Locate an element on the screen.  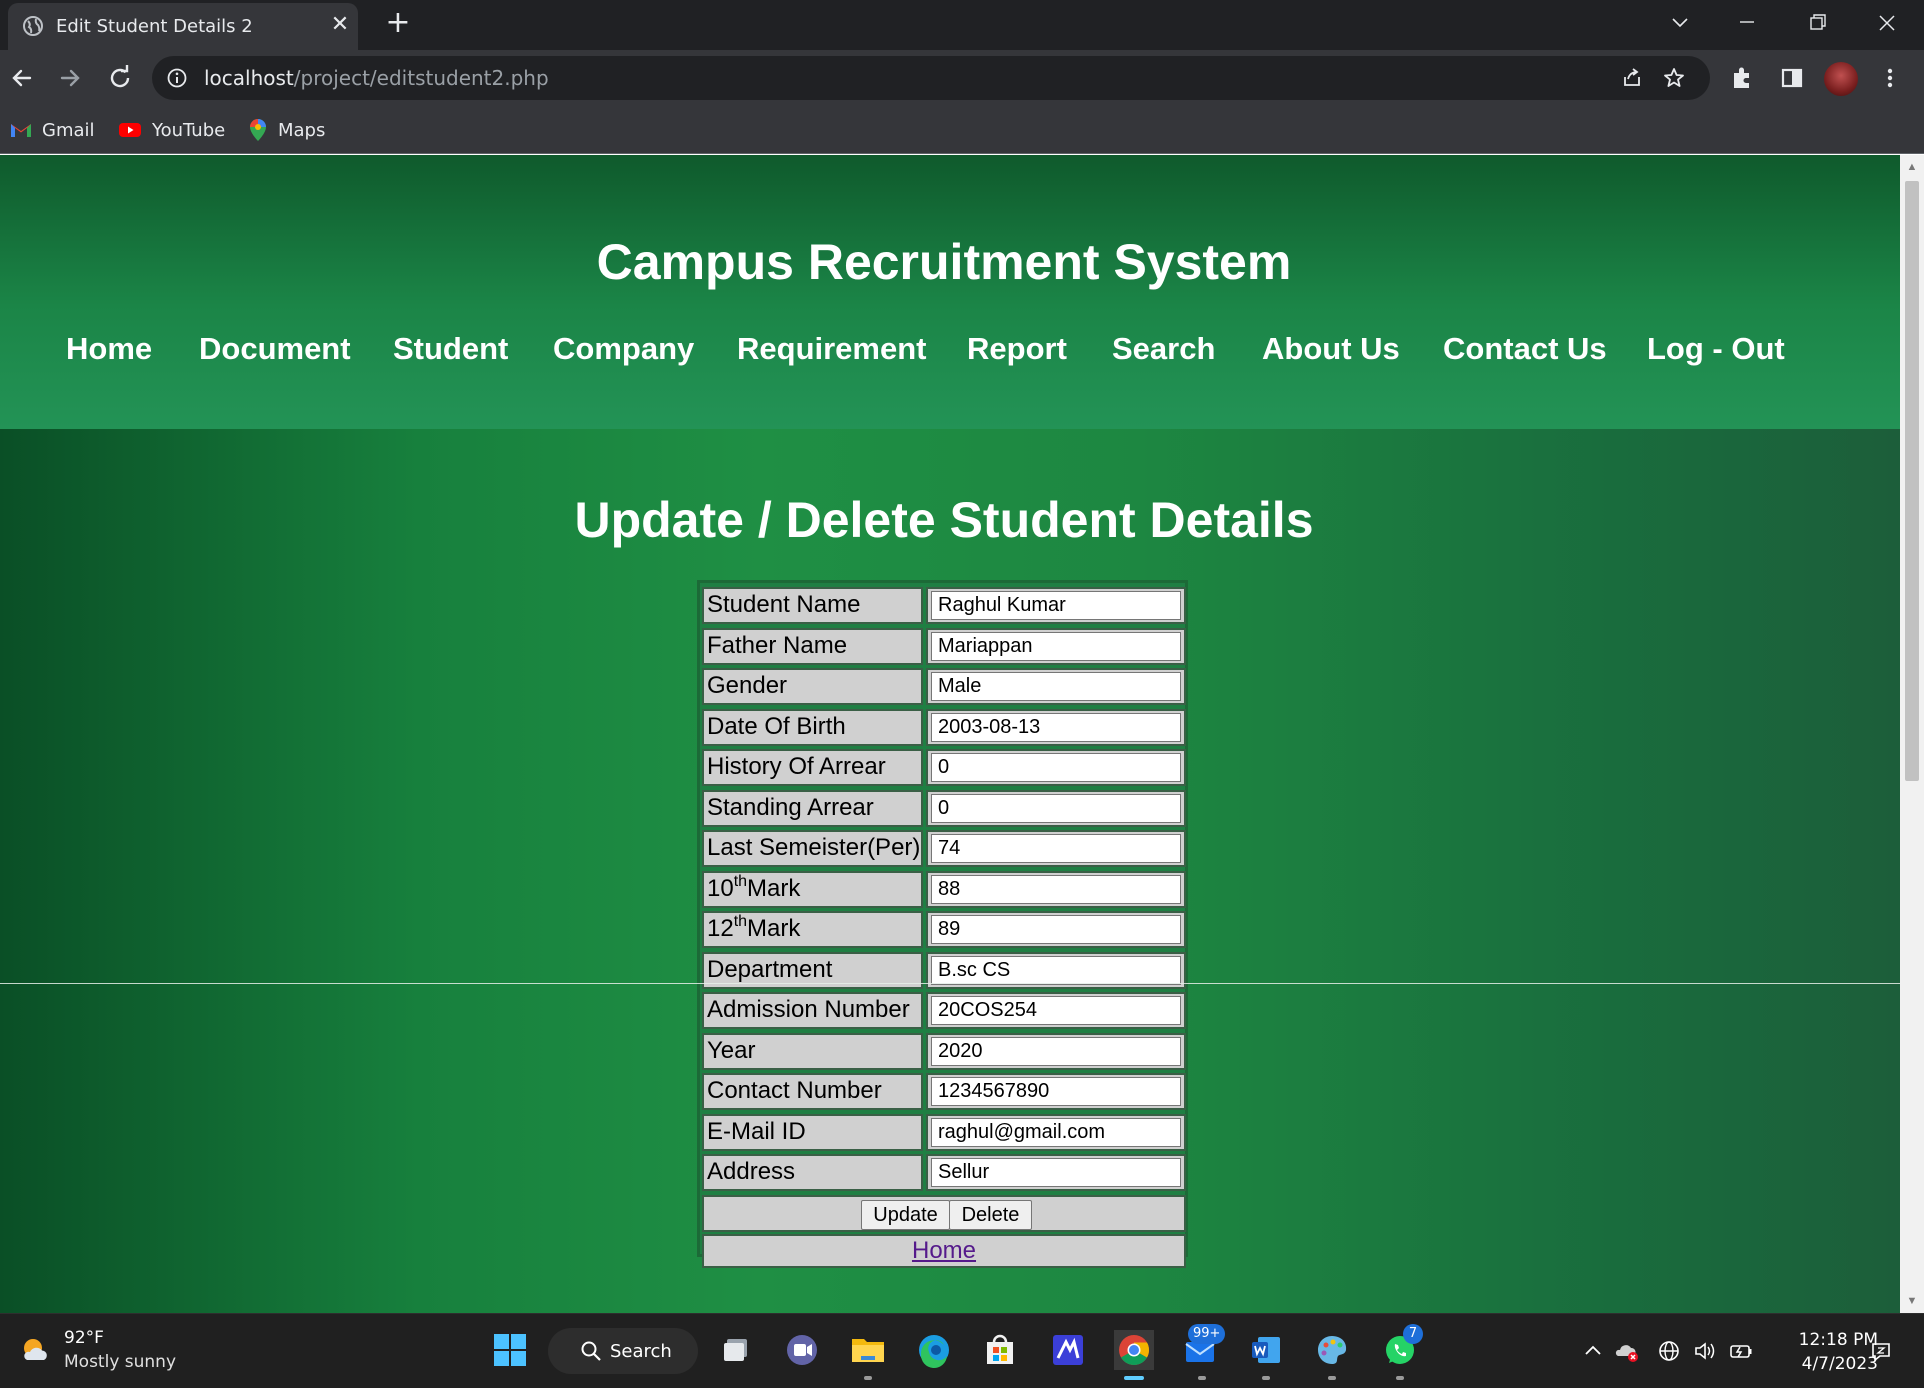
tab-search-chevron-icon is located at coordinates (1680, 23).